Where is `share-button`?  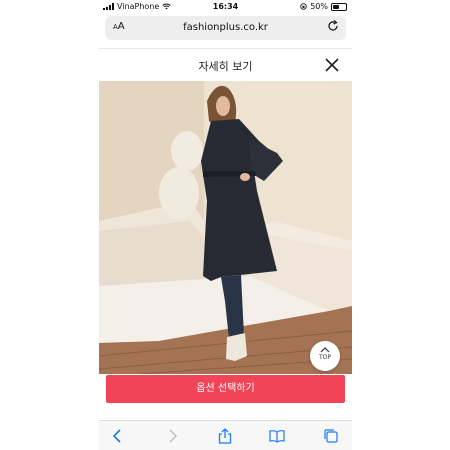 share-button is located at coordinates (225, 436).